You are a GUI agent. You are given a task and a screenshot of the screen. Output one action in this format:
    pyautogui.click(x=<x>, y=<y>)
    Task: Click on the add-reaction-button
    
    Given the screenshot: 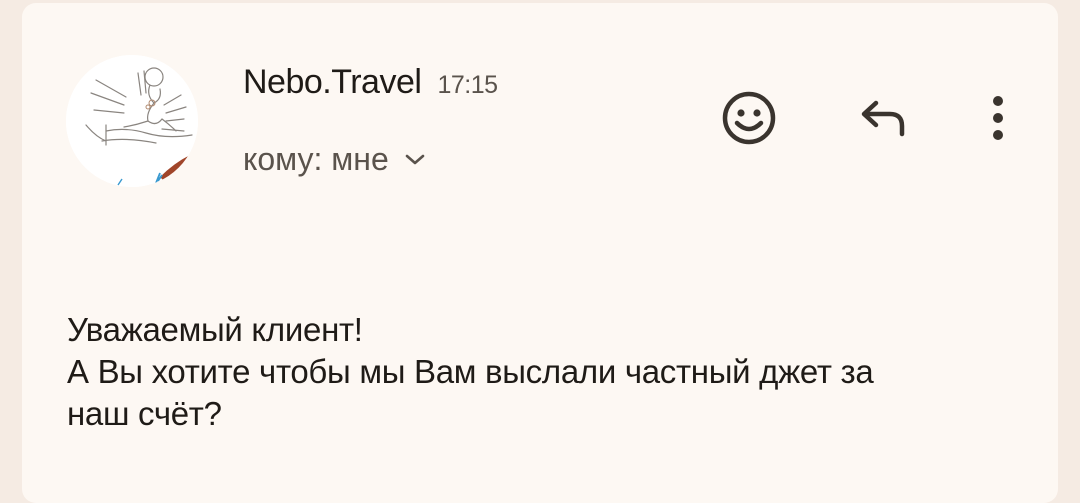 What is the action you would take?
    pyautogui.click(x=749, y=118)
    